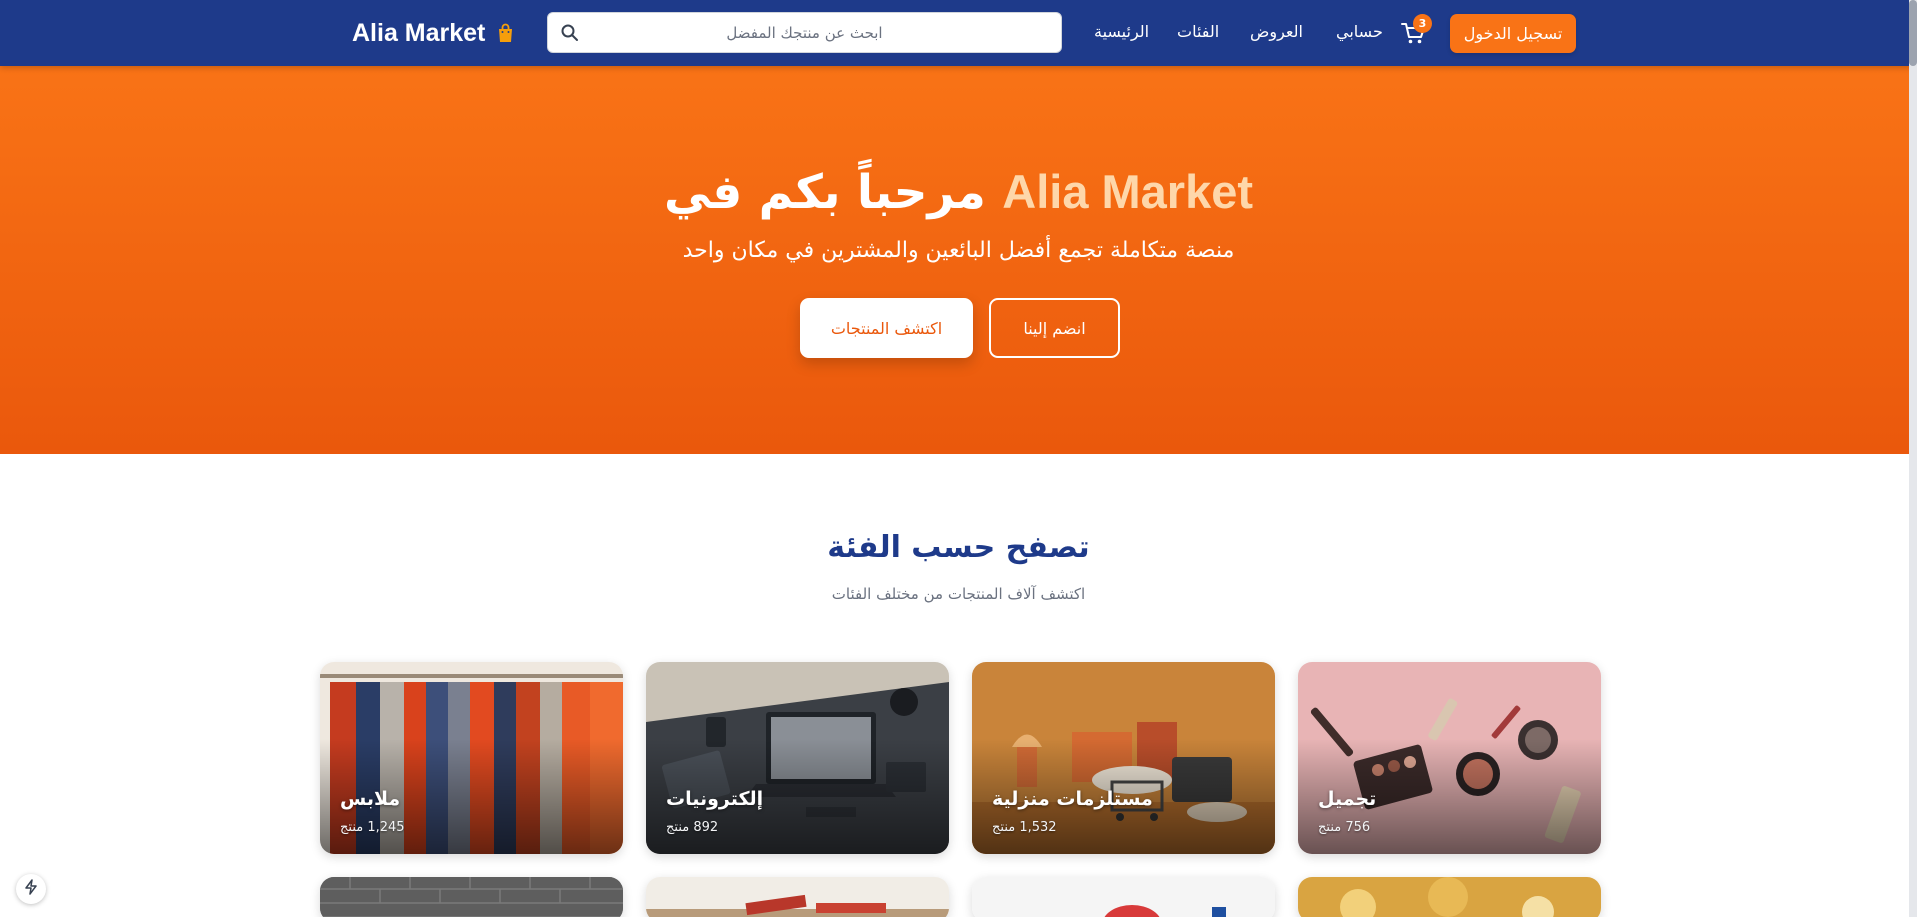 The image size is (1917, 917). I want to click on join-us-button: انضم إلينا, so click(1054, 328).